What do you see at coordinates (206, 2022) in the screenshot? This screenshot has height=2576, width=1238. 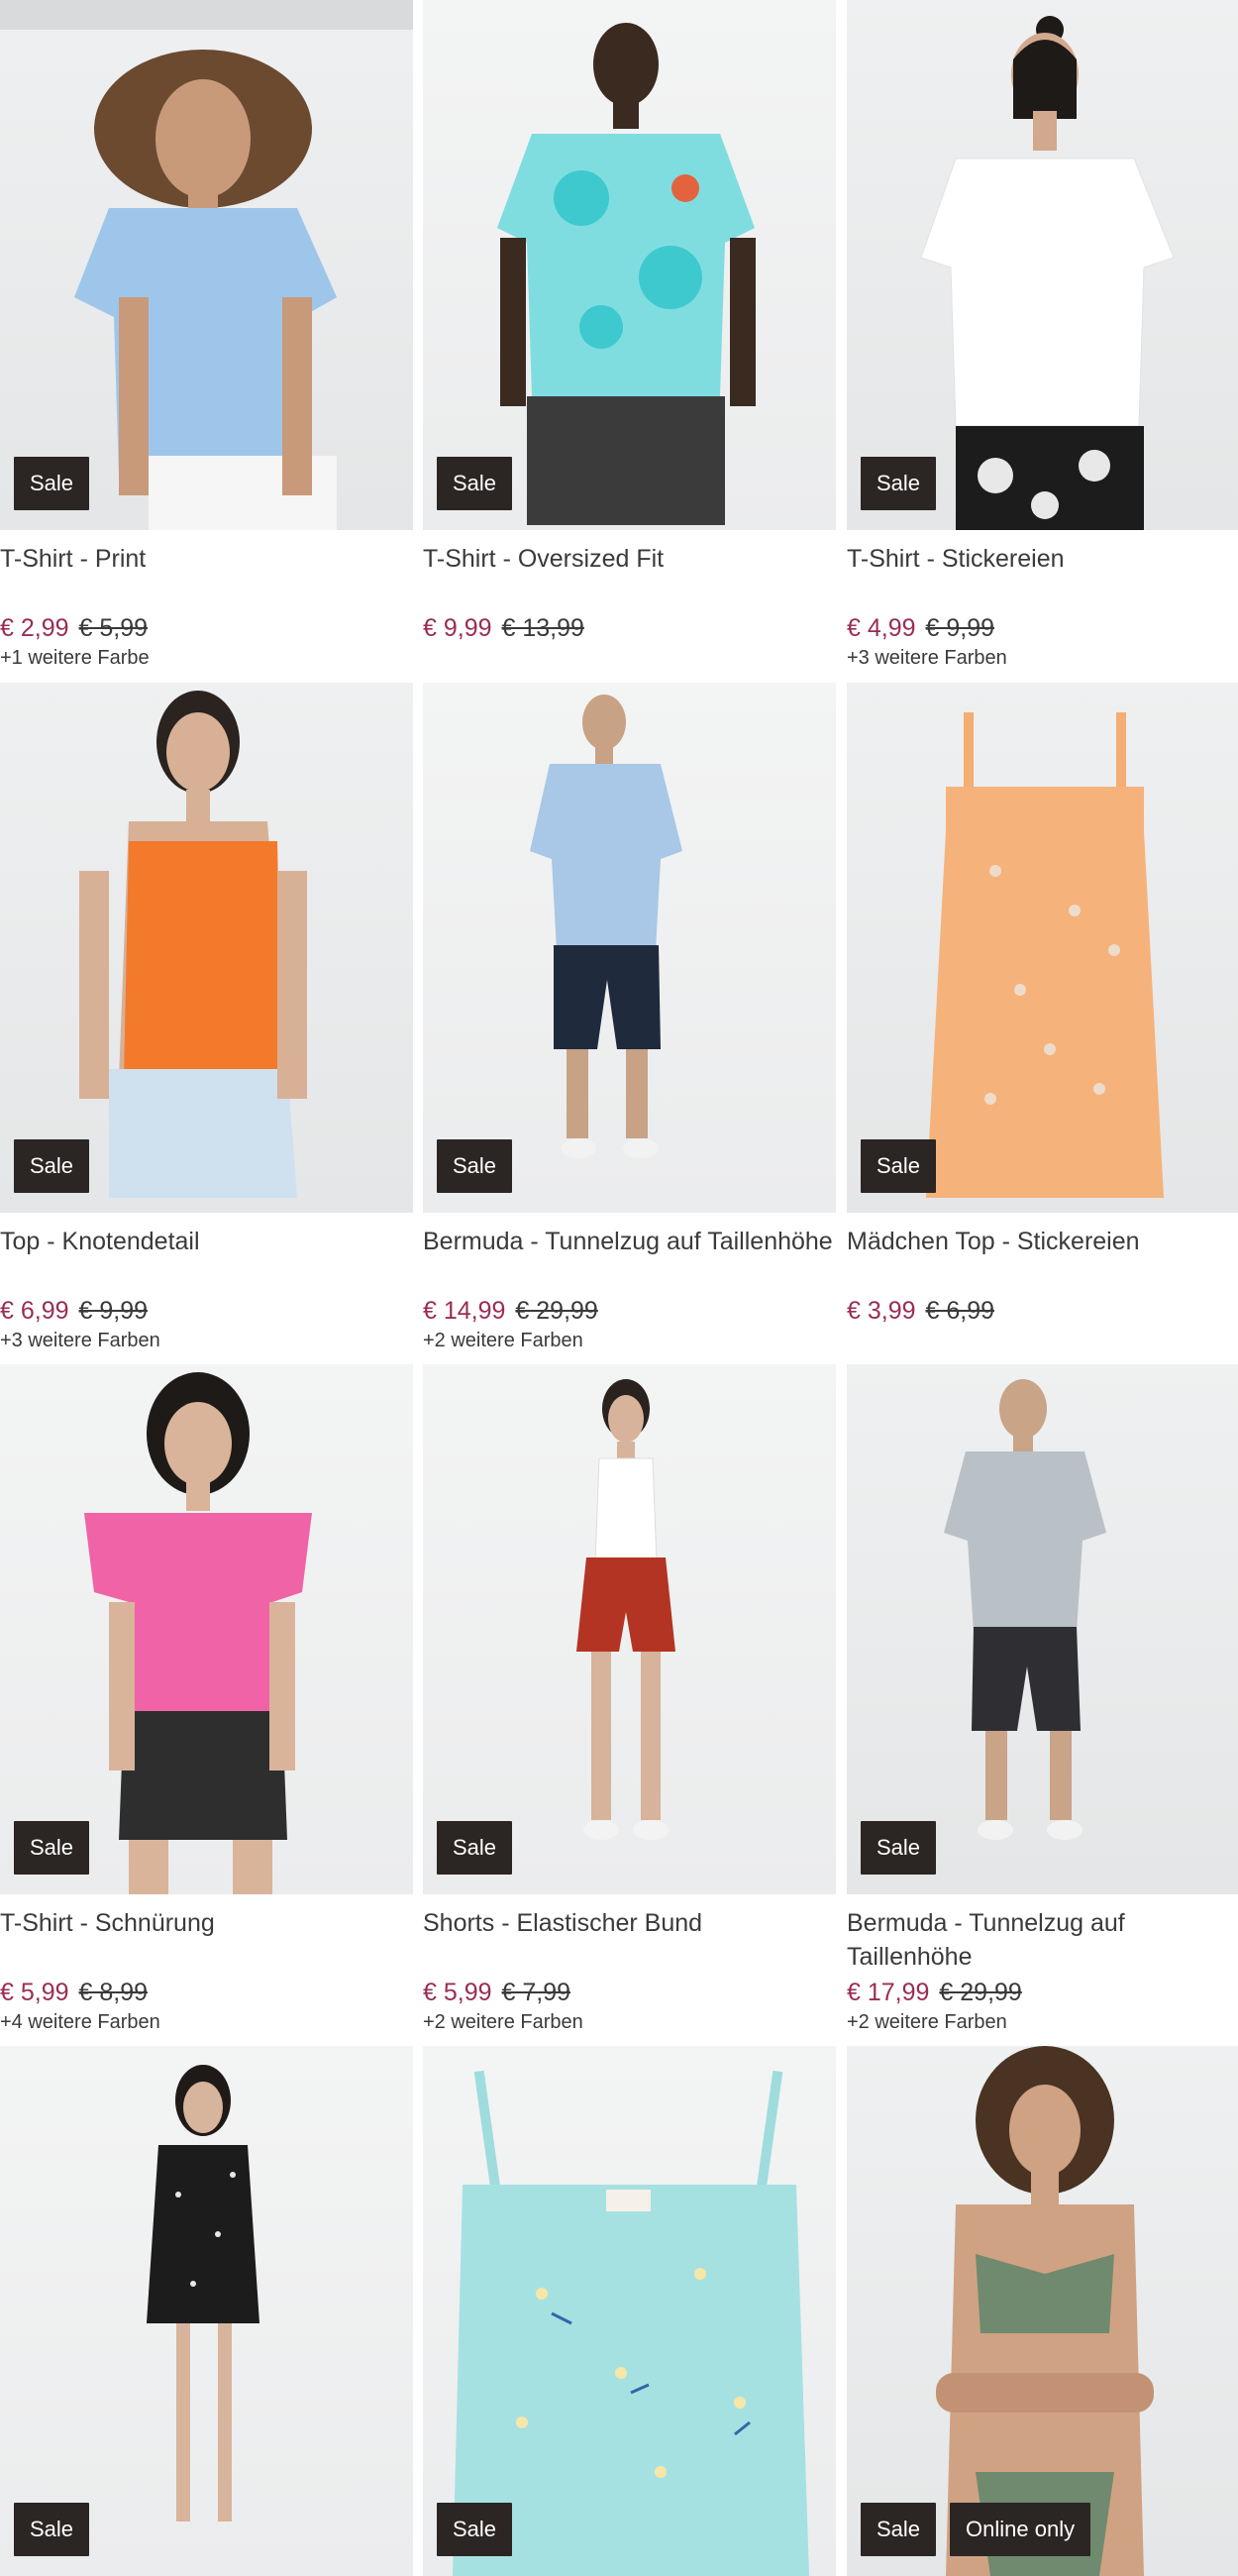 I see `color-variants-link: +4 weitere Farben` at bounding box center [206, 2022].